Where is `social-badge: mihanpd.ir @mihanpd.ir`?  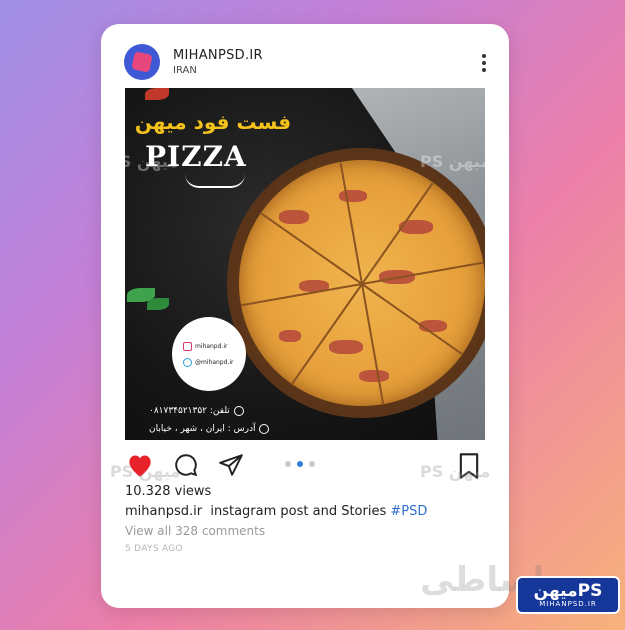
social-badge: mihanpd.ir @mihanpd.ir is located at coordinates (209, 354).